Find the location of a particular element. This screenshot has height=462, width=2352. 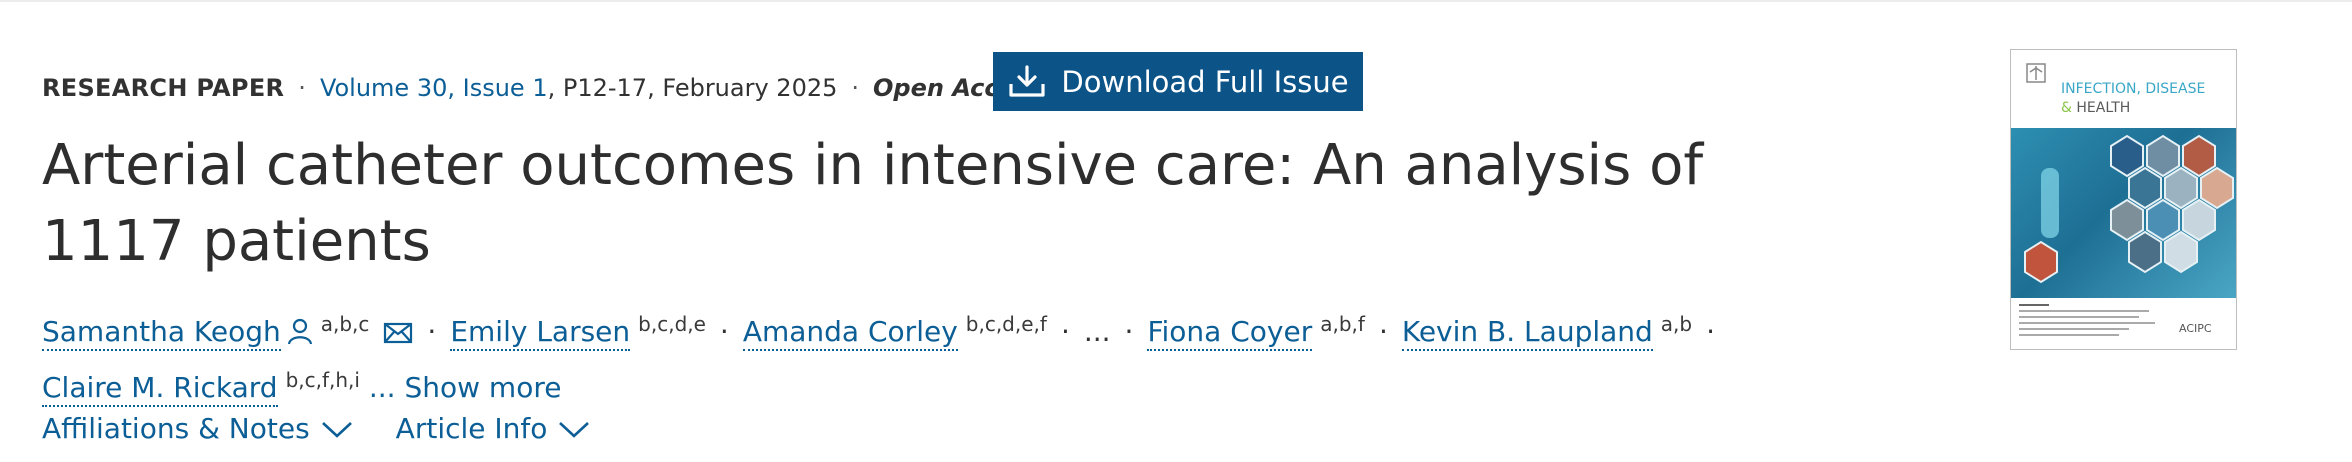

cover-title-line2: HEALTH is located at coordinates (2103, 108).